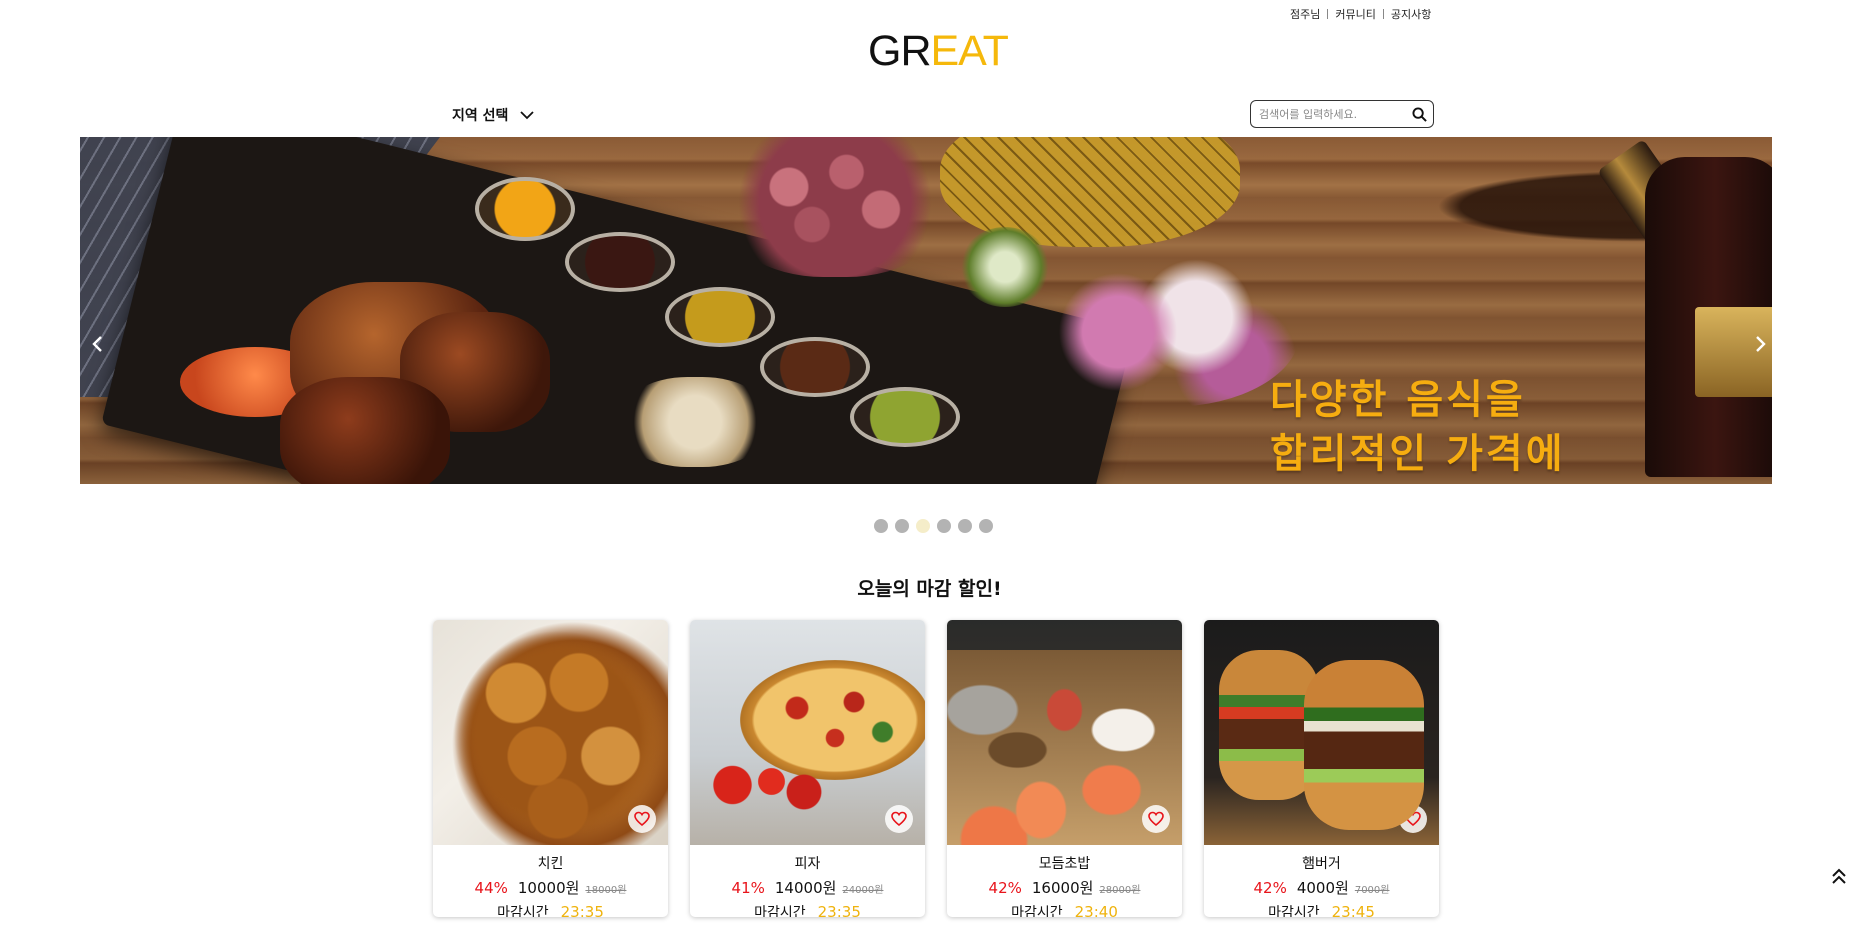  What do you see at coordinates (748, 888) in the screenshot?
I see `discount-rate: 41%` at bounding box center [748, 888].